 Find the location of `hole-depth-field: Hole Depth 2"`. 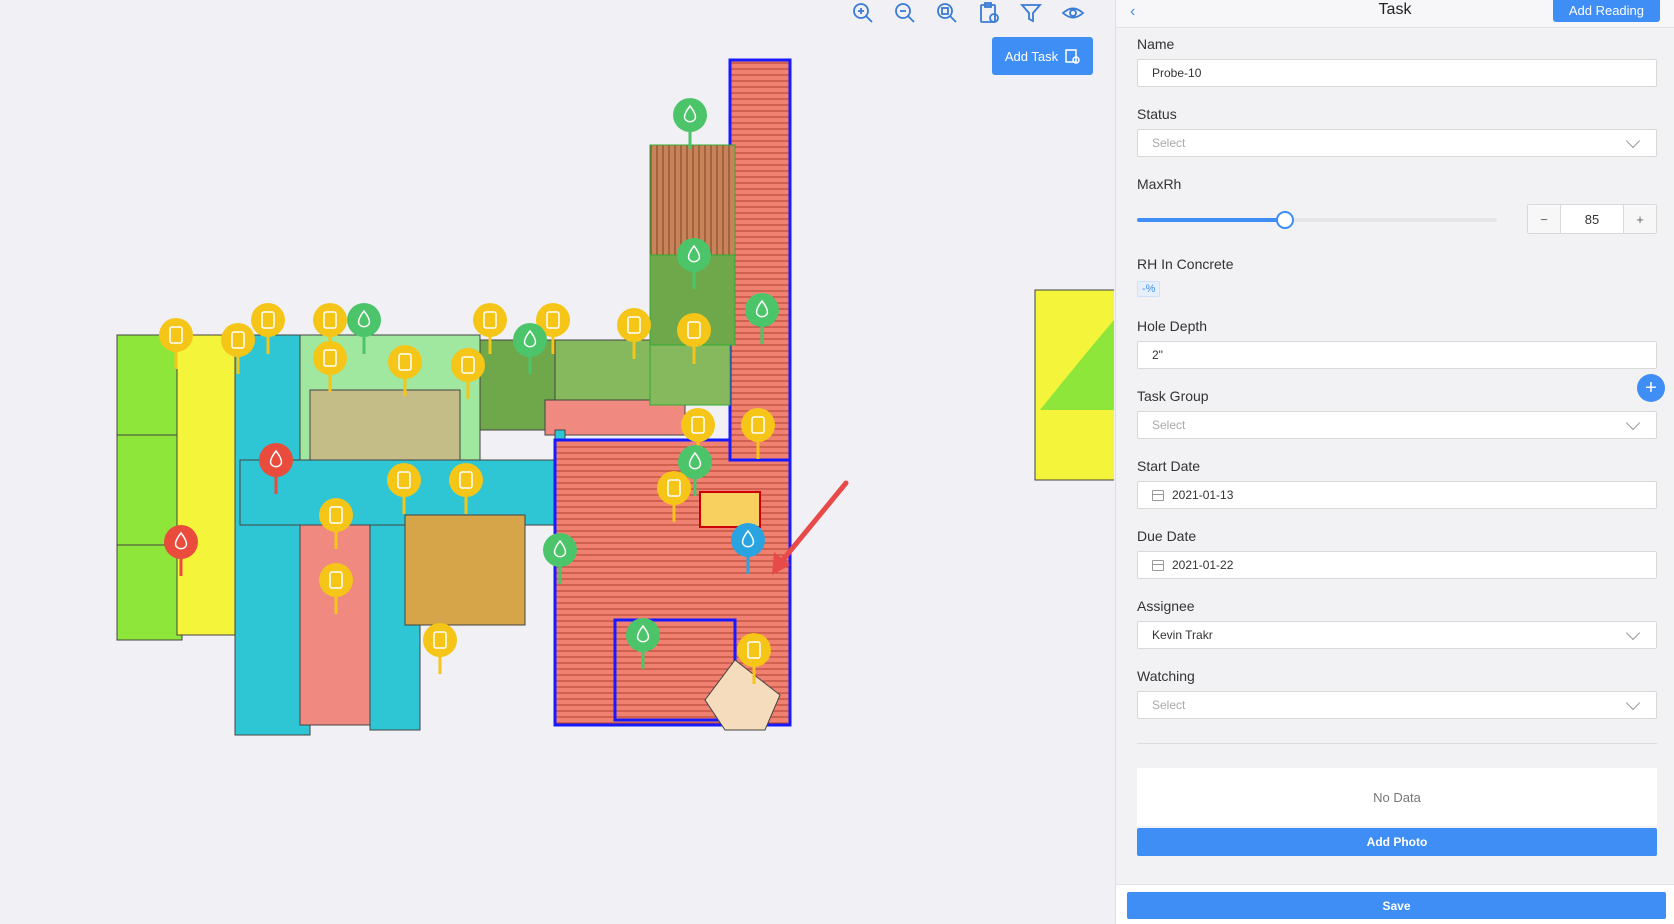

hole-depth-field: Hole Depth 2" is located at coordinates (1397, 343).